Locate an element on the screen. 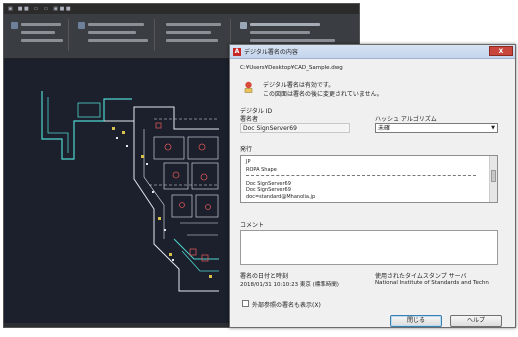 The width and height of the screenshot is (518, 337). show-xref-signatures-checkbox is located at coordinates (245, 303).